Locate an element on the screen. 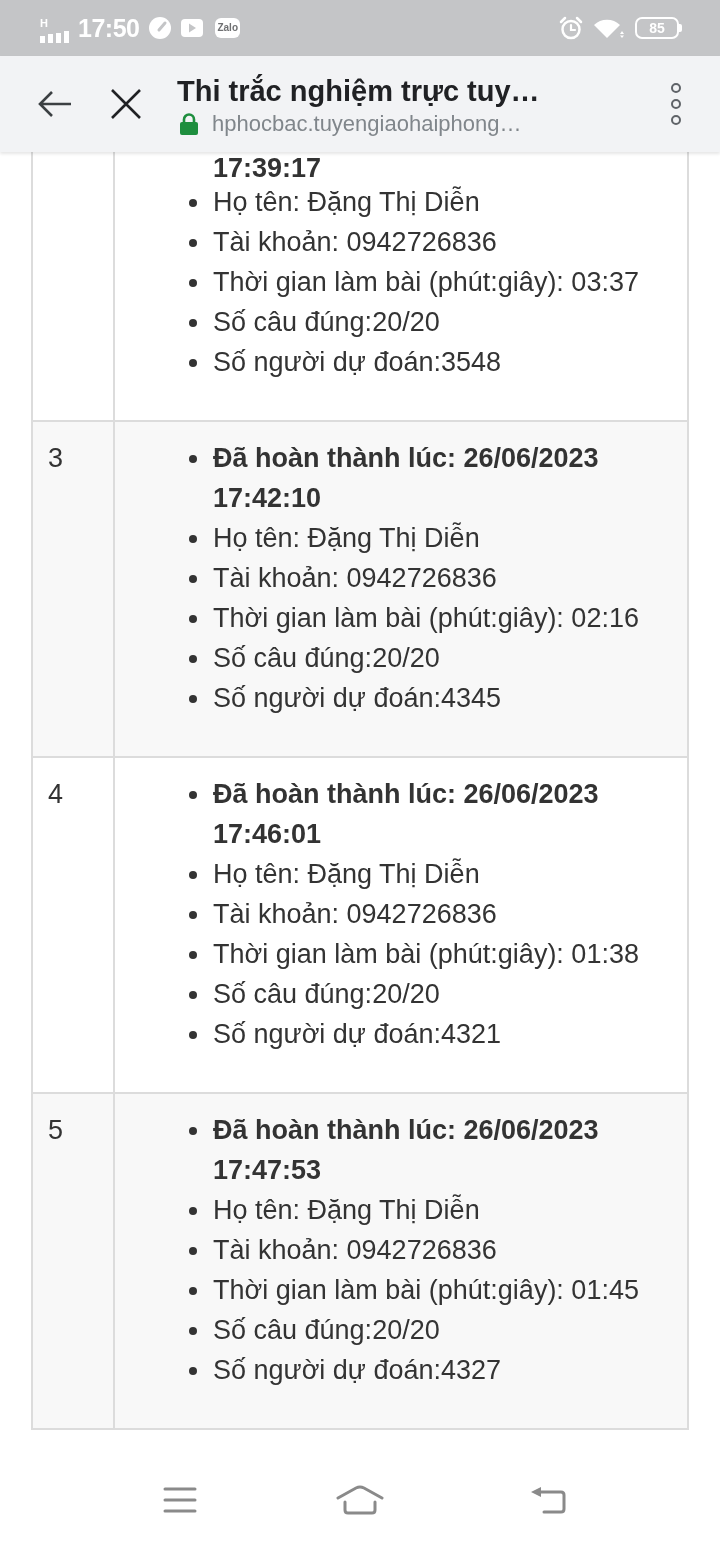 The width and height of the screenshot is (720, 1544). app-logo: Zalo is located at coordinates (227, 28).